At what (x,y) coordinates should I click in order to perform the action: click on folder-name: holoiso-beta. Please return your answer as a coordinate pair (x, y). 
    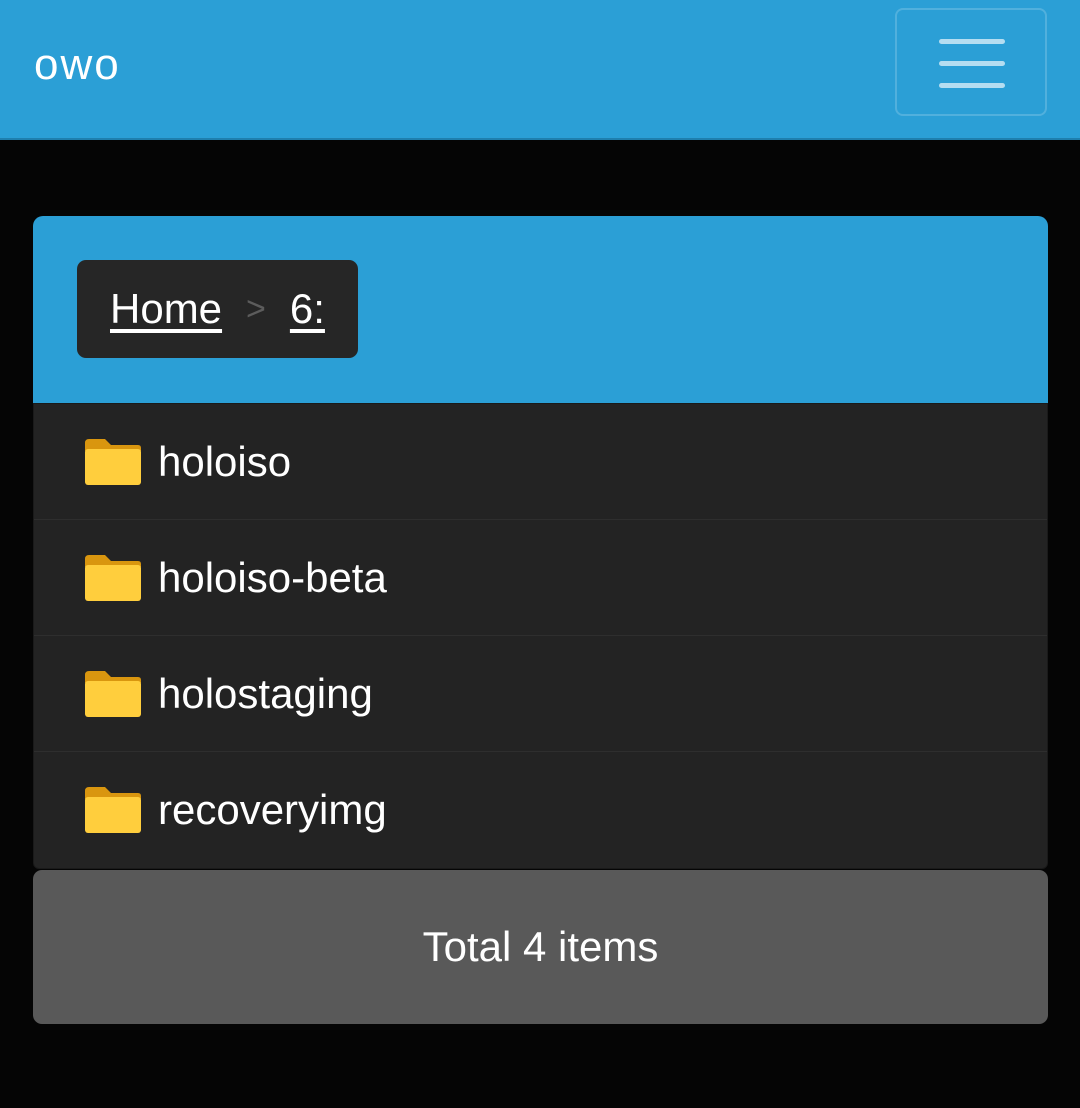
    Looking at the image, I should click on (272, 577).